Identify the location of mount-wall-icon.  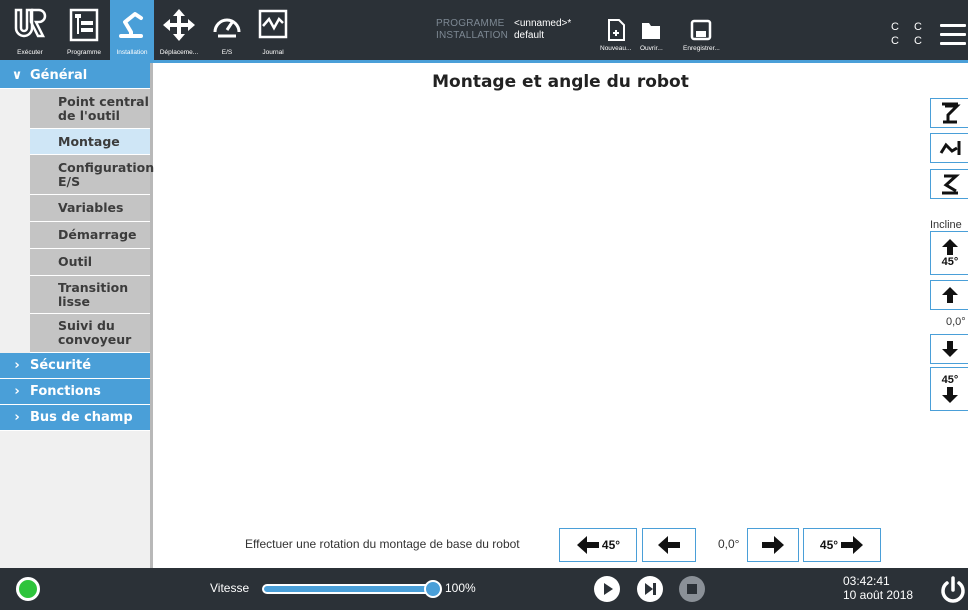
(950, 148).